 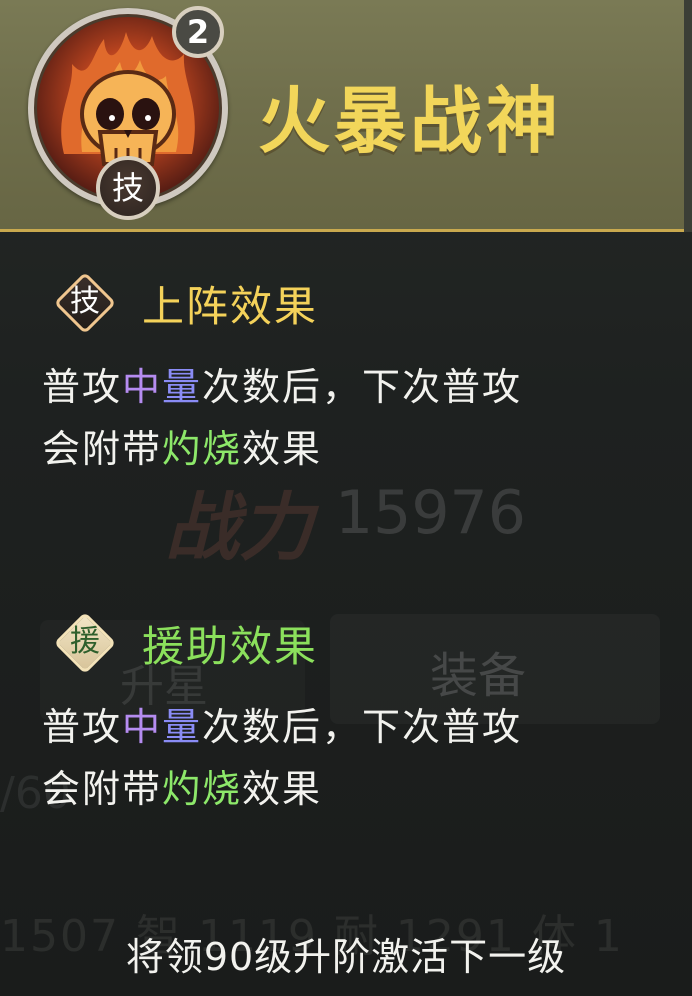 What do you see at coordinates (282, 387) in the screenshot?
I see `deploy-effect-line-1: 普攻中量次数后，下次普攻` at bounding box center [282, 387].